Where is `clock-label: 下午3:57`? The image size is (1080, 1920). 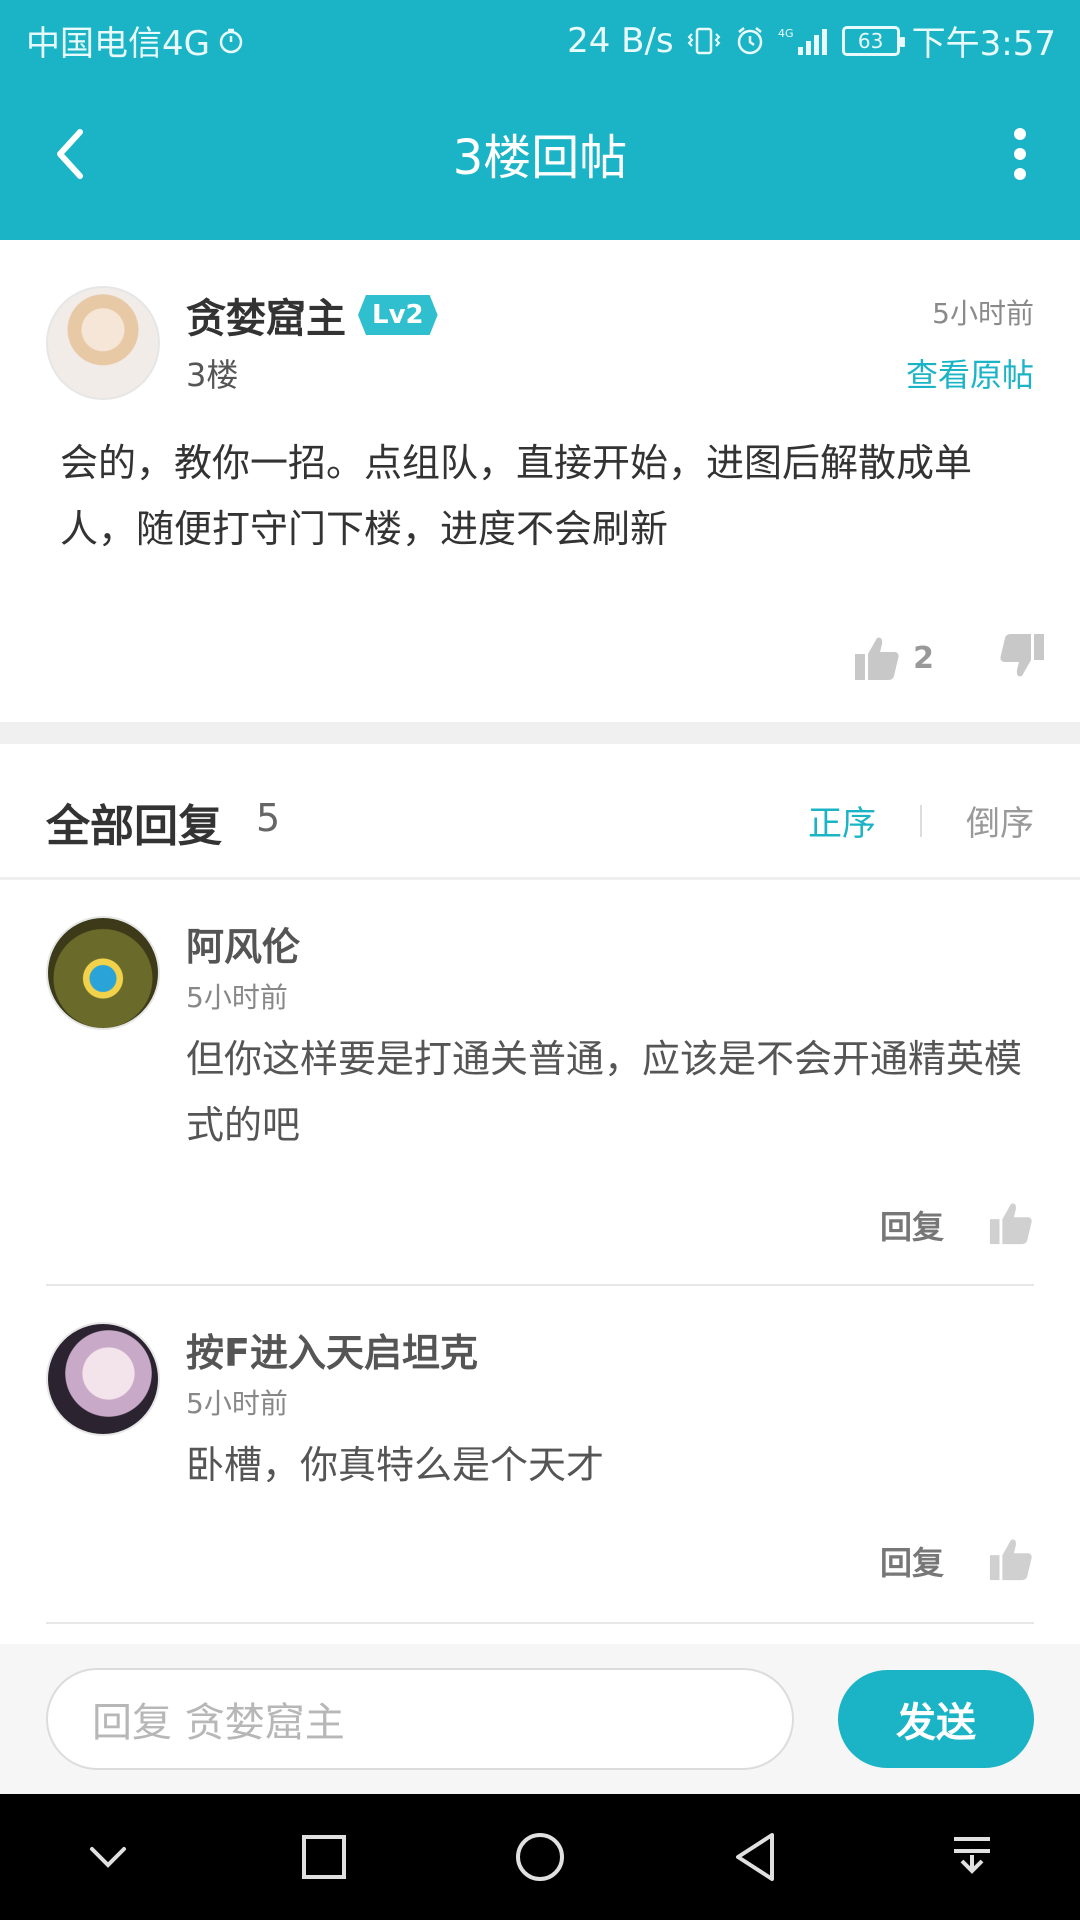 clock-label: 下午3:57 is located at coordinates (983, 44).